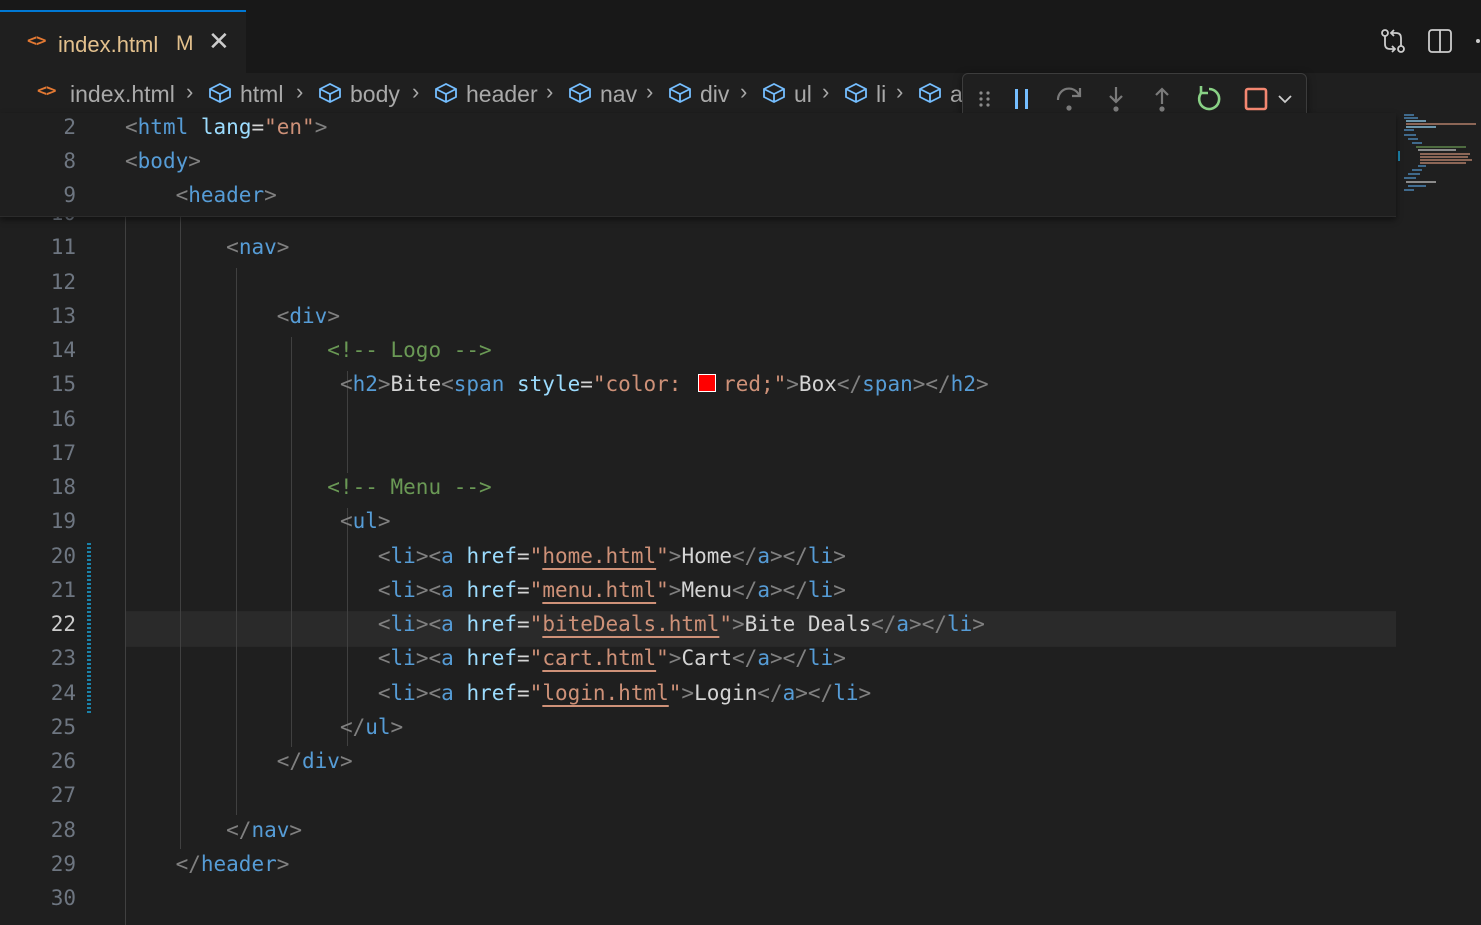 Image resolution: width=1481 pixels, height=925 pixels. What do you see at coordinates (63, 863) in the screenshot?
I see `line-number: 29` at bounding box center [63, 863].